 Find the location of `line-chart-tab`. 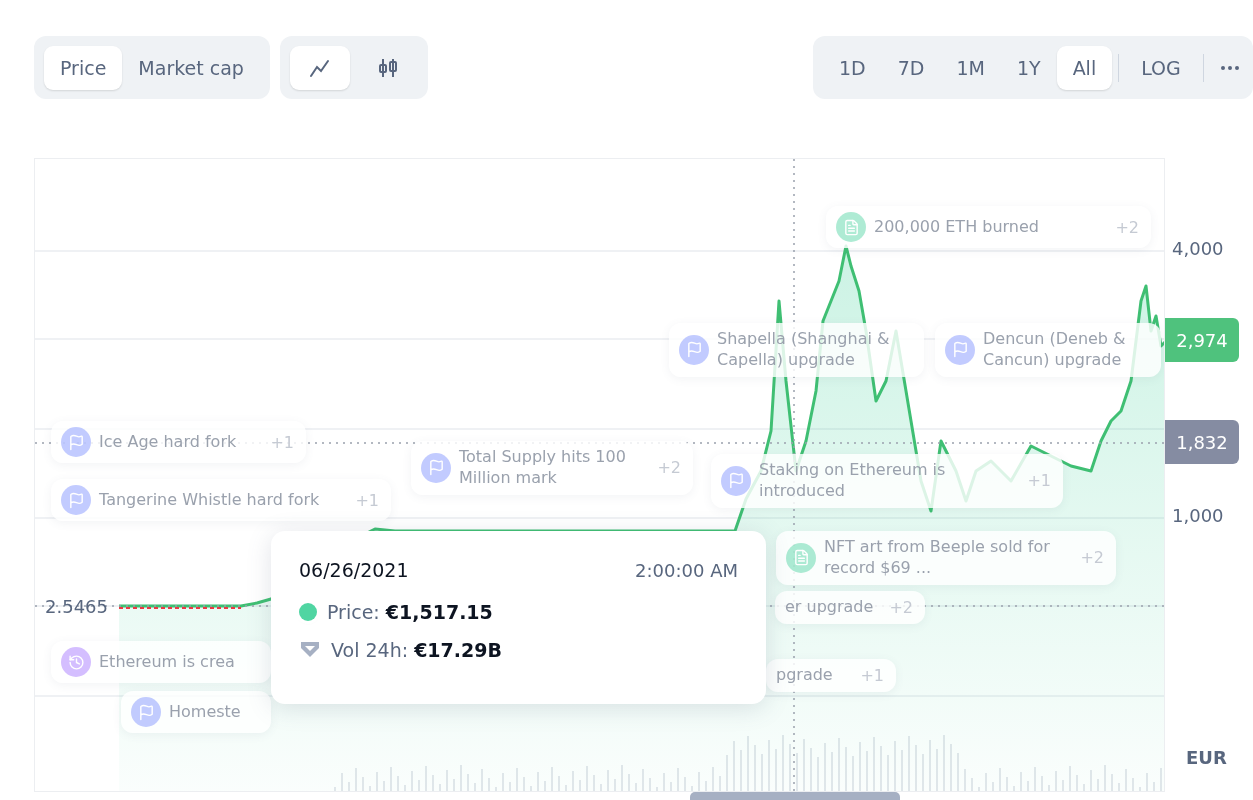

line-chart-tab is located at coordinates (319, 67).